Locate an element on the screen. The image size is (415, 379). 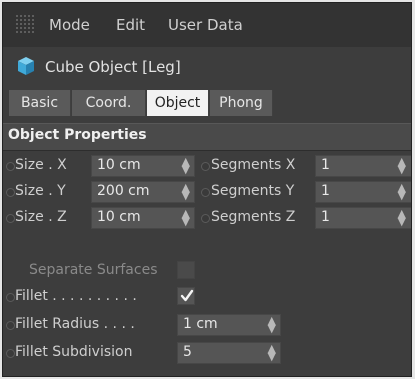
tab-object: Object is located at coordinates (178, 103).